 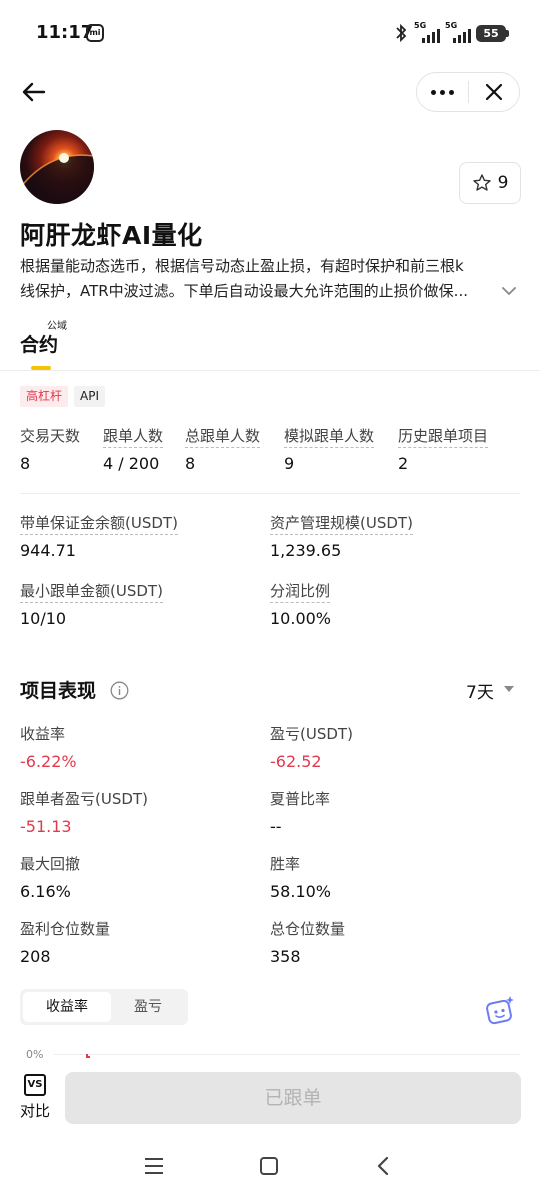 I want to click on stat-label: 模拟跟单人数, so click(x=329, y=436).